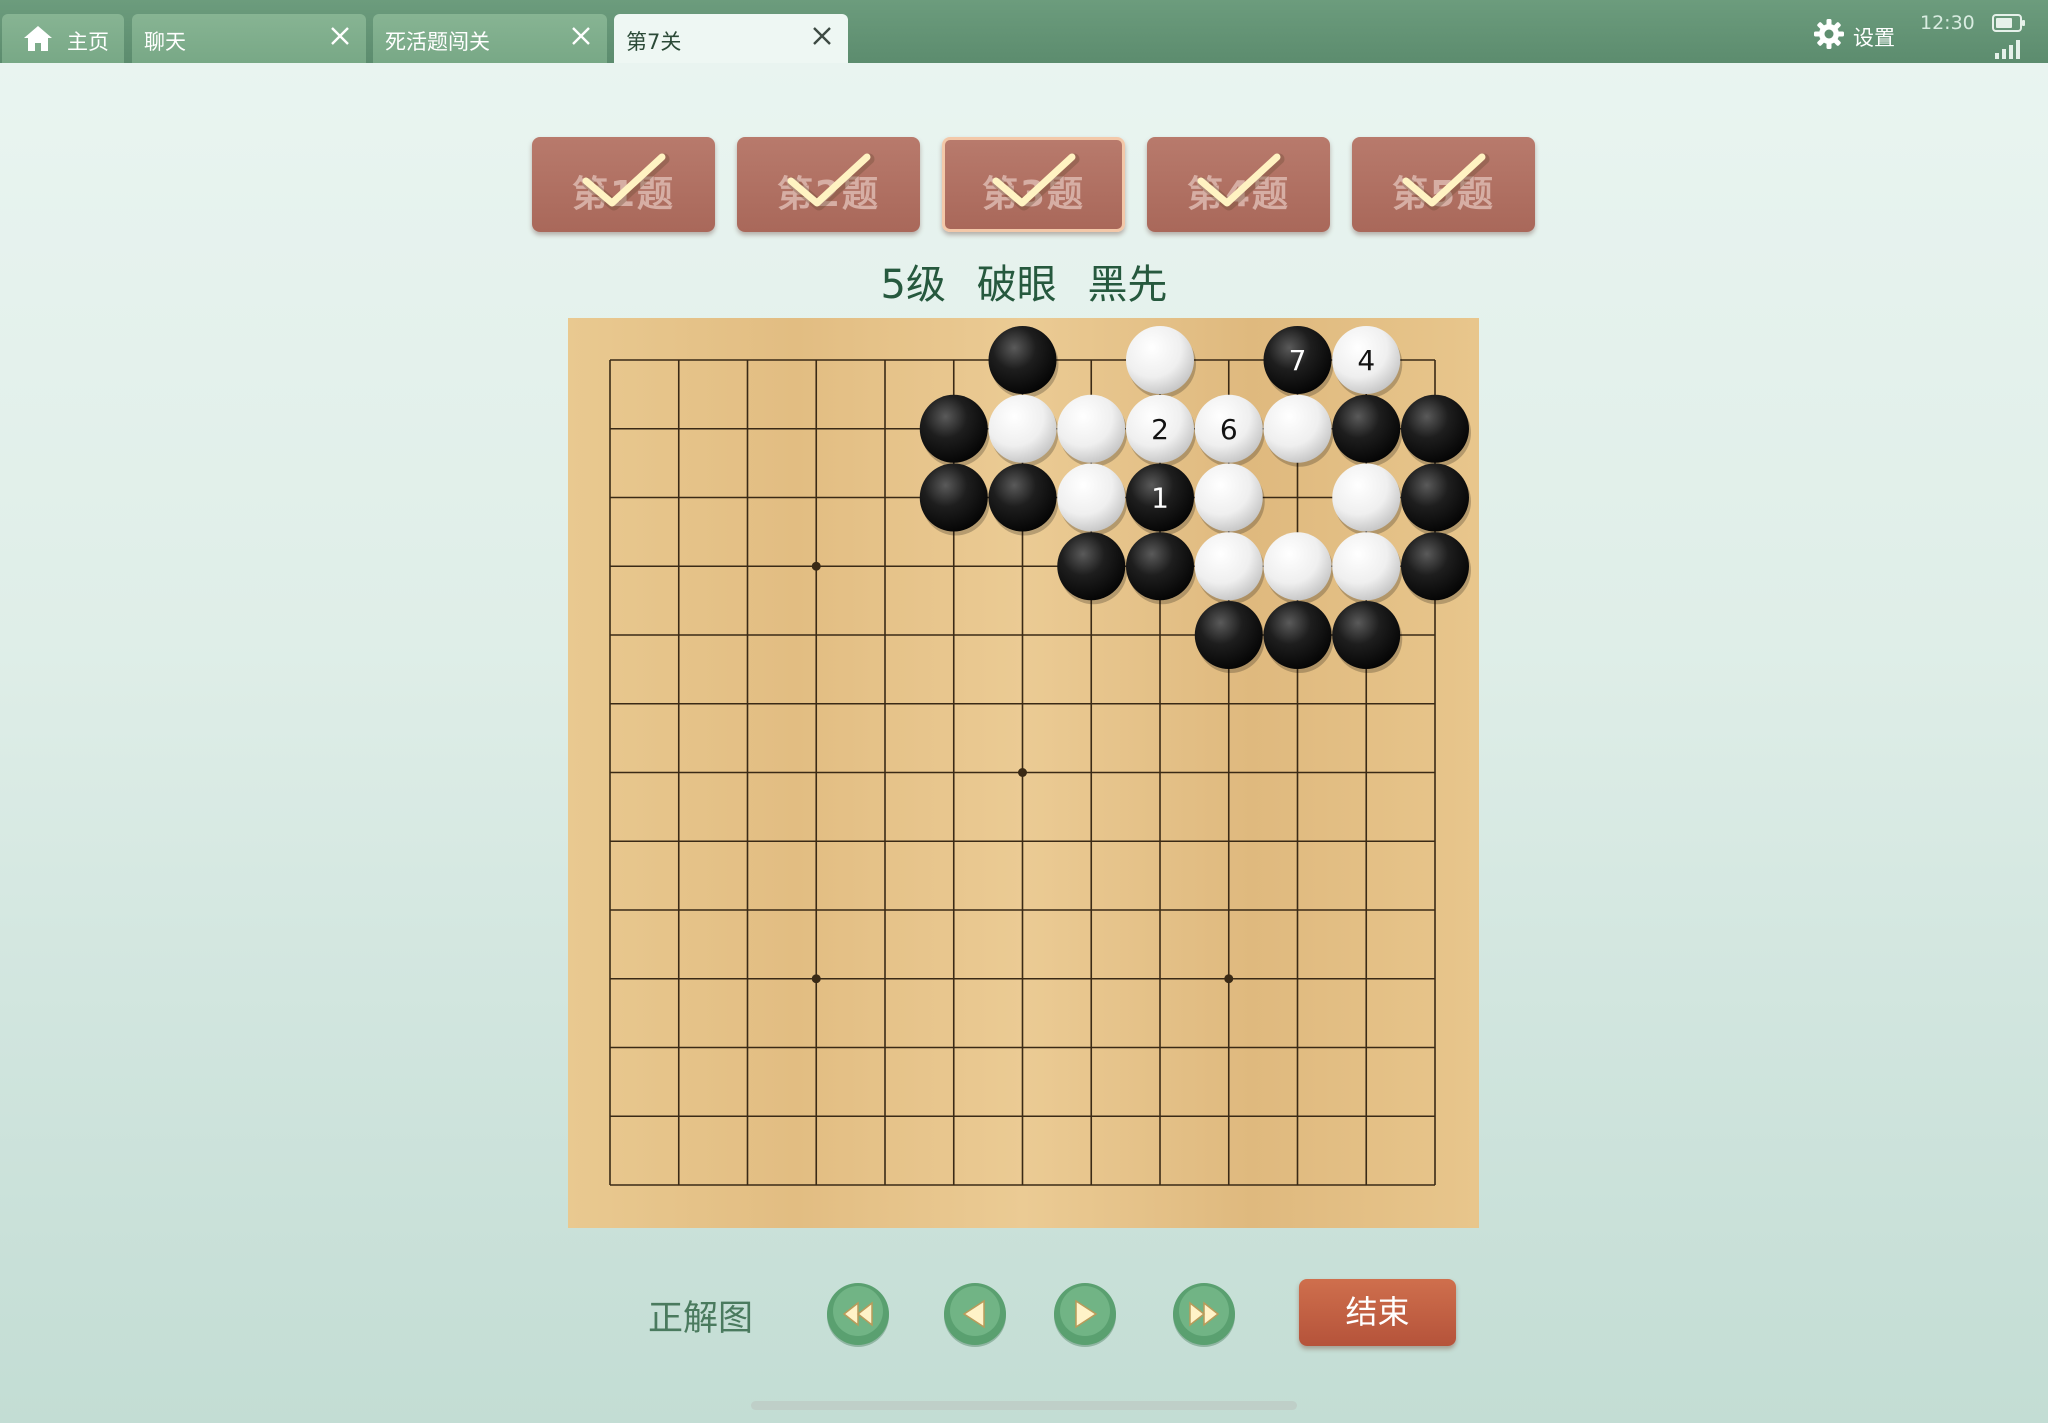 This screenshot has height=1423, width=2048. Describe the element at coordinates (1829, 36) in the screenshot. I see `gear-icon` at that location.